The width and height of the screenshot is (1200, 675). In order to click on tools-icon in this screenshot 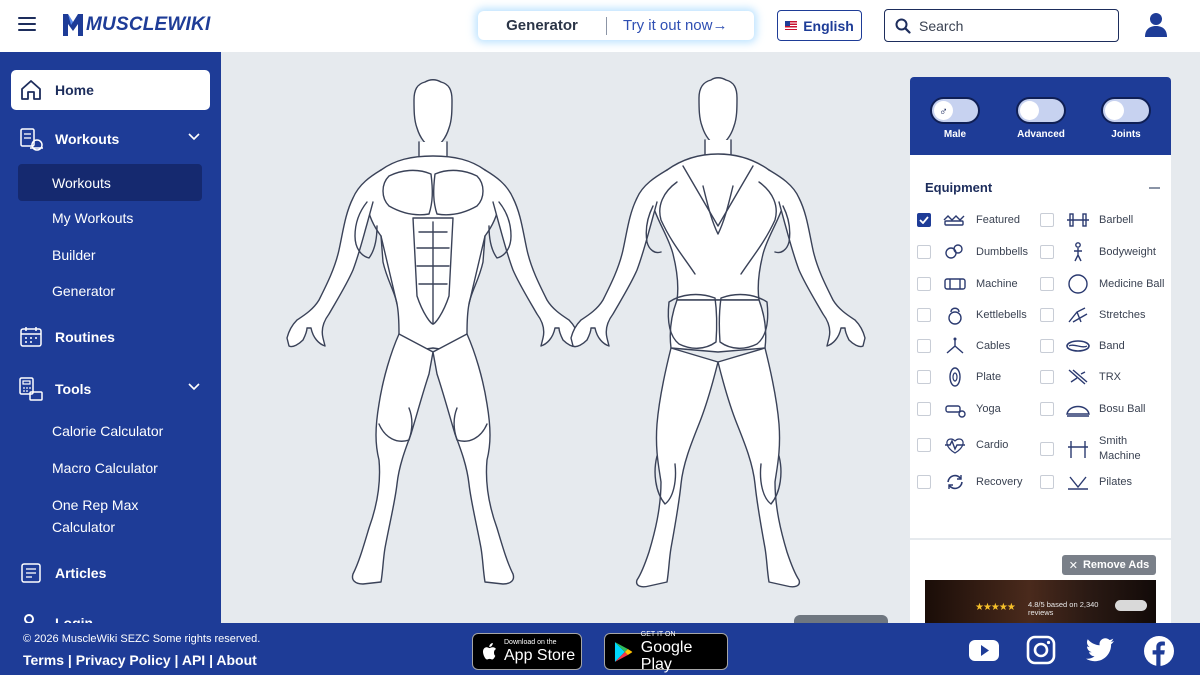, I will do `click(31, 389)`.